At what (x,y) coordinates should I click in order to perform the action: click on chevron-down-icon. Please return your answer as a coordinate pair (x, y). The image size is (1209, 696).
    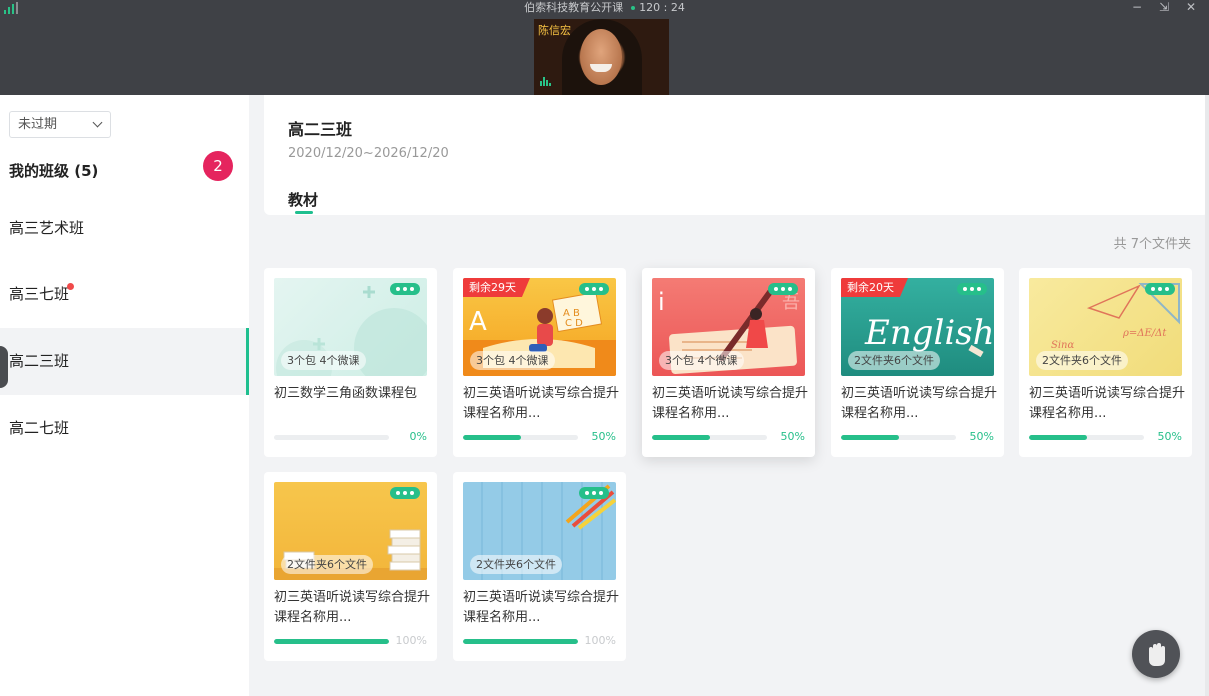
    Looking at the image, I should click on (97, 122).